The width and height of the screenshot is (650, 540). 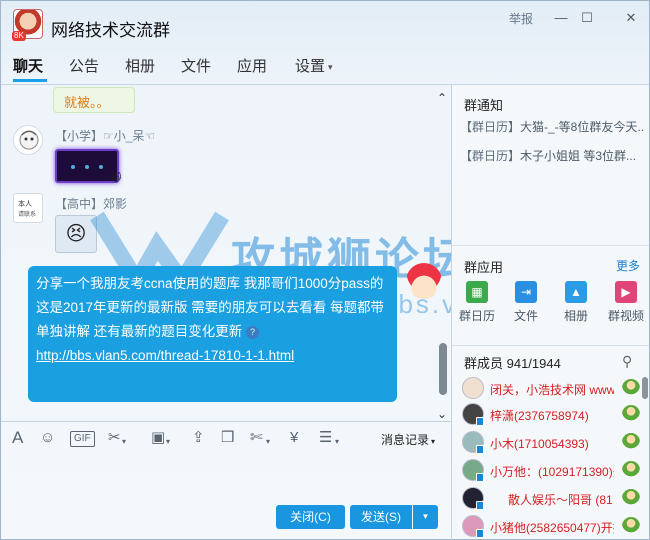 What do you see at coordinates (539, 416) in the screenshot?
I see `member-name: 梓潇(2376758974)` at bounding box center [539, 416].